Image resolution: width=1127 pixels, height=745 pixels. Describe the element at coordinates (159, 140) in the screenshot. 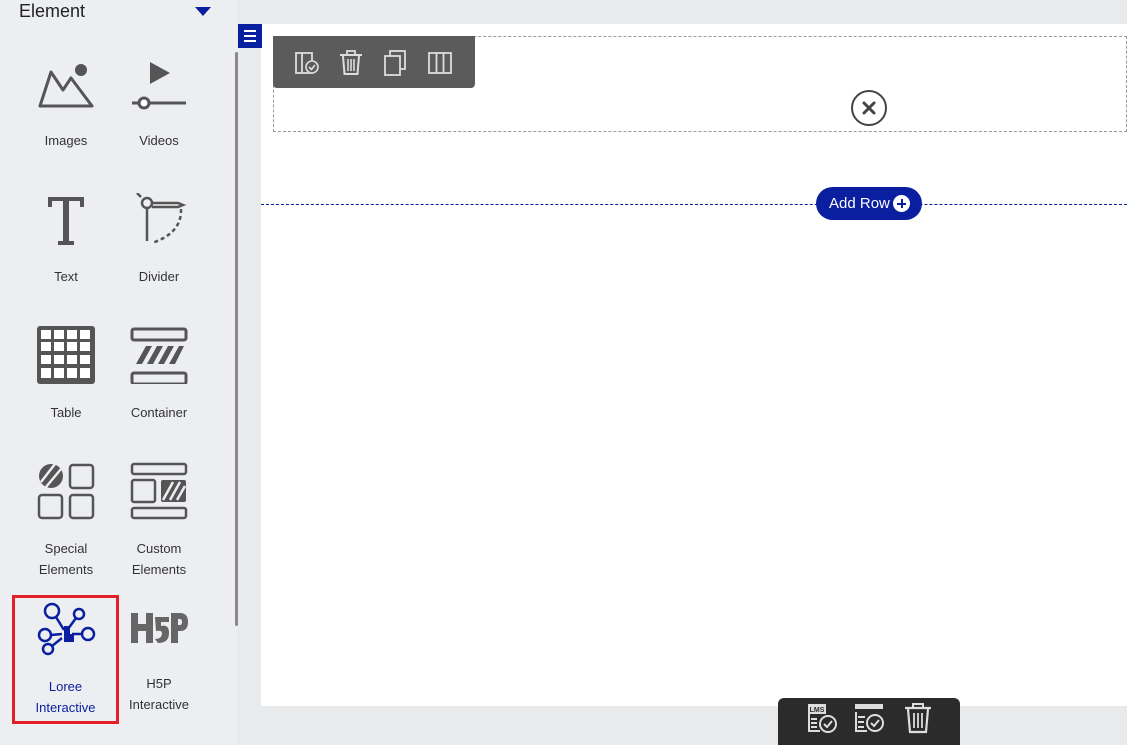

I see `tile-label: Videos` at that location.